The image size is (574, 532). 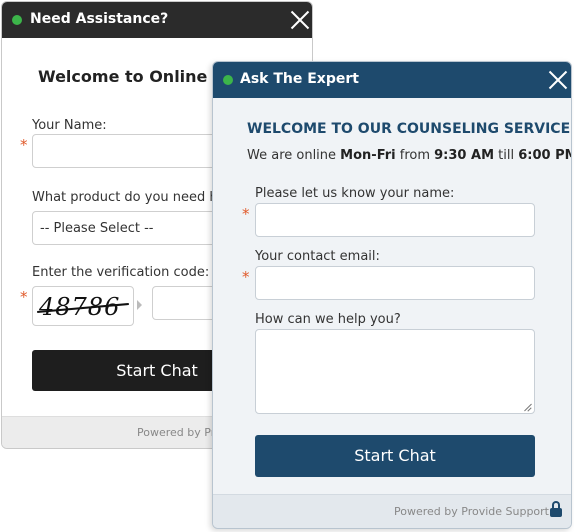 What do you see at coordinates (464, 155) in the screenshot?
I see `hours-start: 9:30 AM` at bounding box center [464, 155].